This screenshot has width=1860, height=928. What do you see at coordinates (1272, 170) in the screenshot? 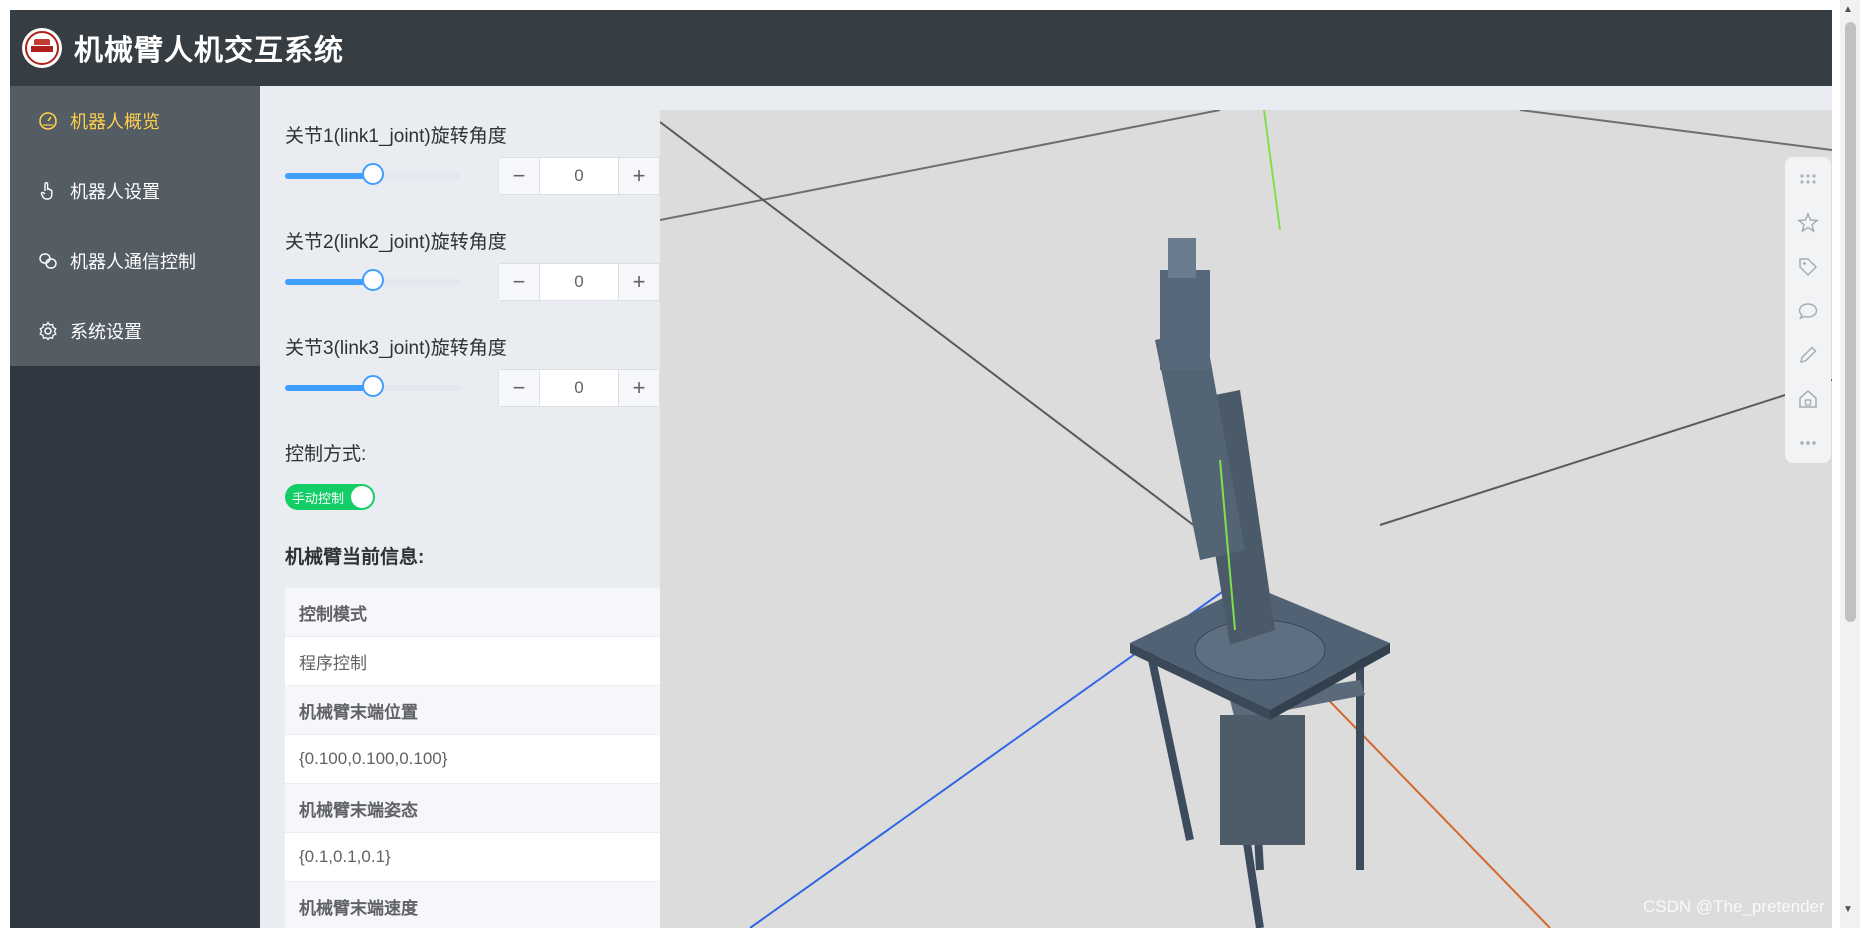
I see `axis-y-line` at bounding box center [1272, 170].